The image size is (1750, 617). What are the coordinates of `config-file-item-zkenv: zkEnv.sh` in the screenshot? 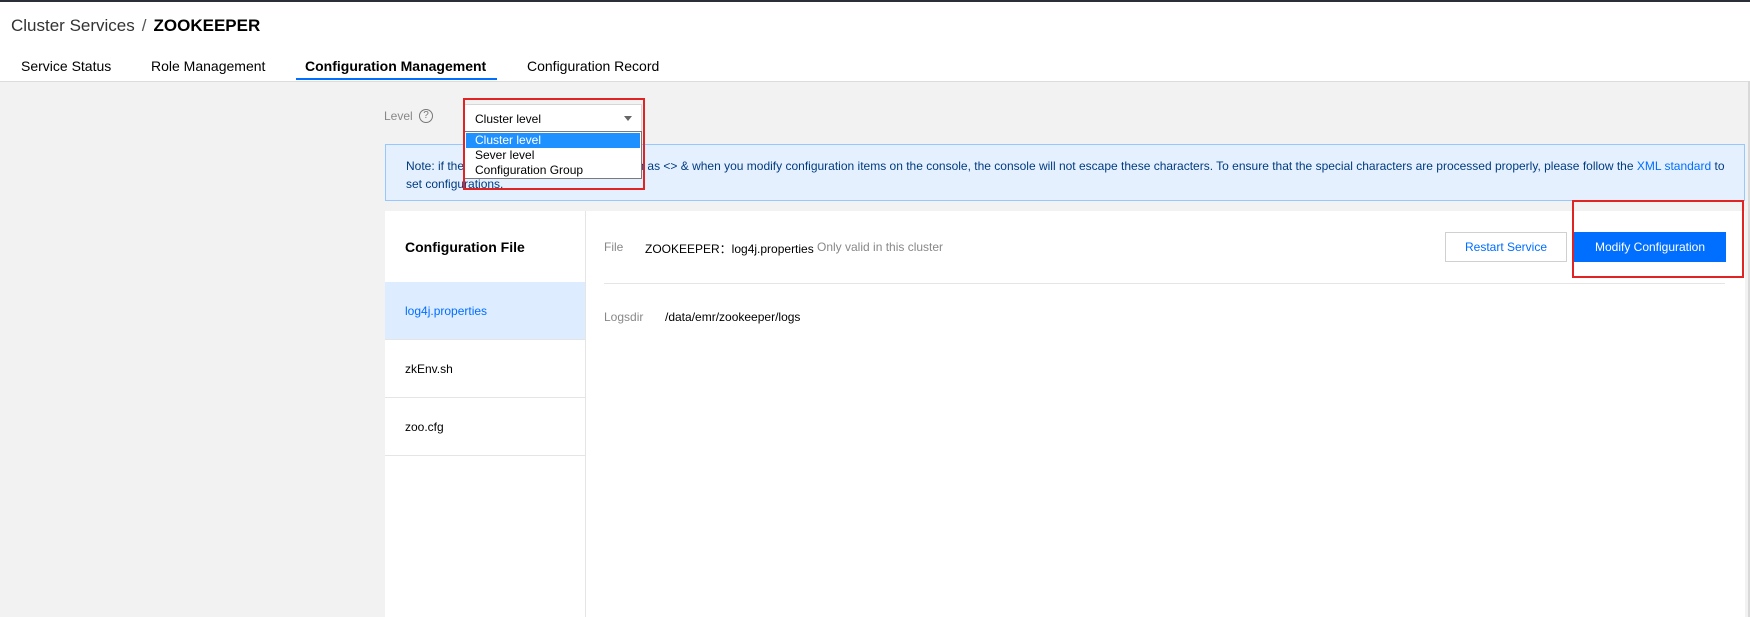 It's located at (485, 369).